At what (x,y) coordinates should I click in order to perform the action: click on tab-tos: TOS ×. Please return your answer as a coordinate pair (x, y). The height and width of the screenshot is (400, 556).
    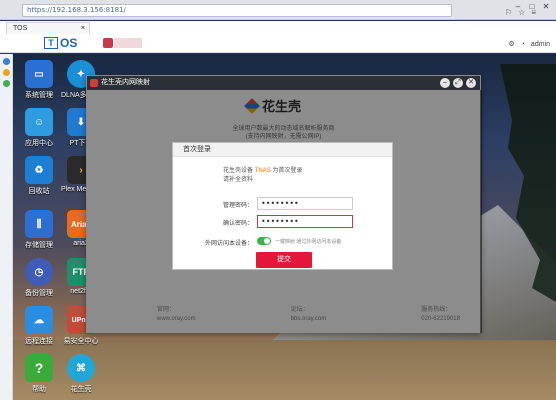
    Looking at the image, I should click on (48, 28).